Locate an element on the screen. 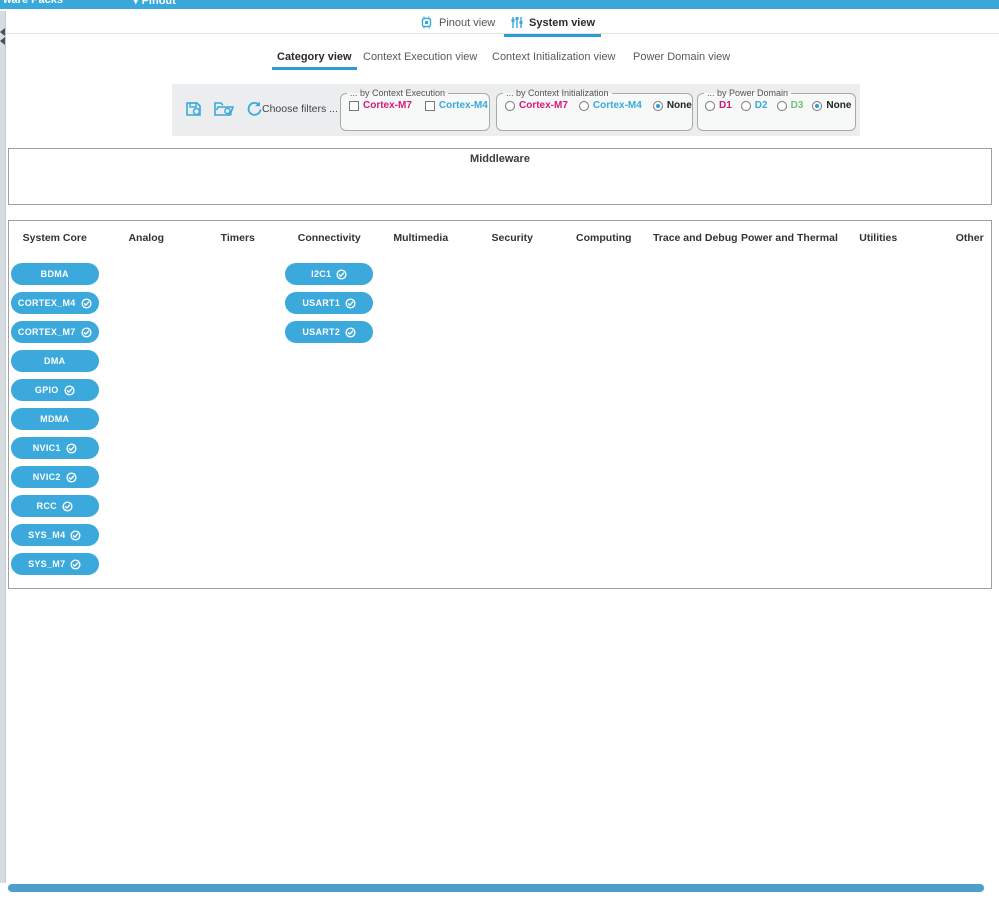 The width and height of the screenshot is (999, 899). category-column-timers: Timers is located at coordinates (238, 401).